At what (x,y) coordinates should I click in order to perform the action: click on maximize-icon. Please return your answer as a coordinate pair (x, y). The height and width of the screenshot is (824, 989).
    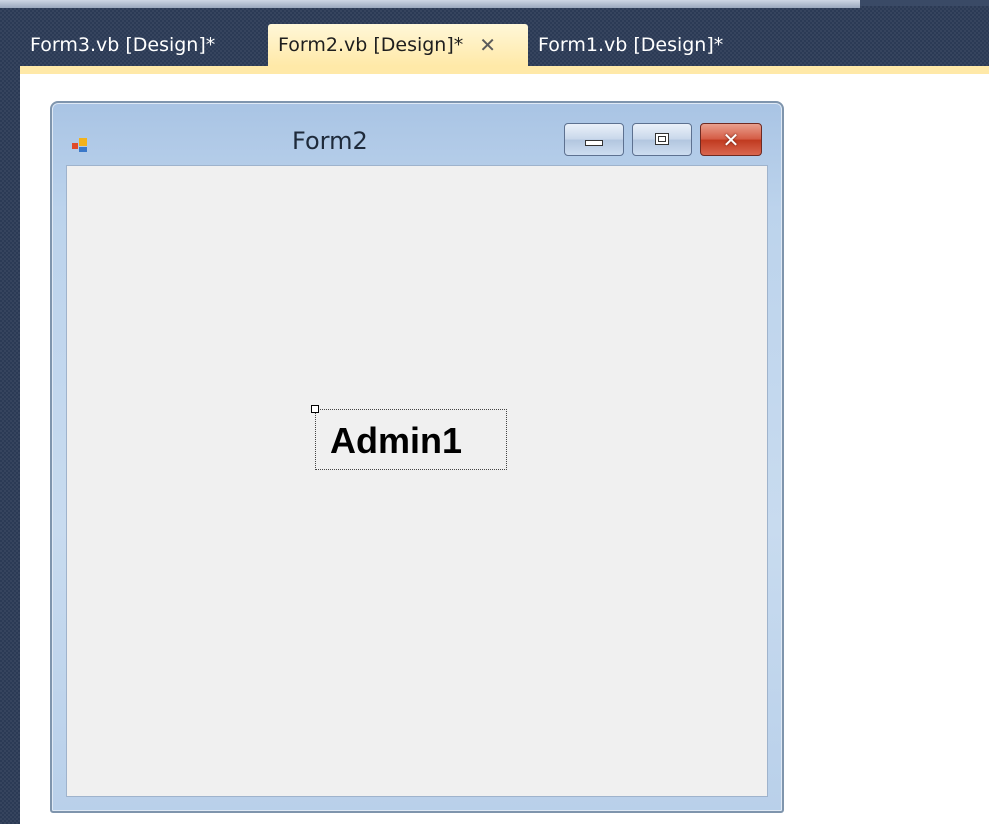
    Looking at the image, I should click on (662, 139).